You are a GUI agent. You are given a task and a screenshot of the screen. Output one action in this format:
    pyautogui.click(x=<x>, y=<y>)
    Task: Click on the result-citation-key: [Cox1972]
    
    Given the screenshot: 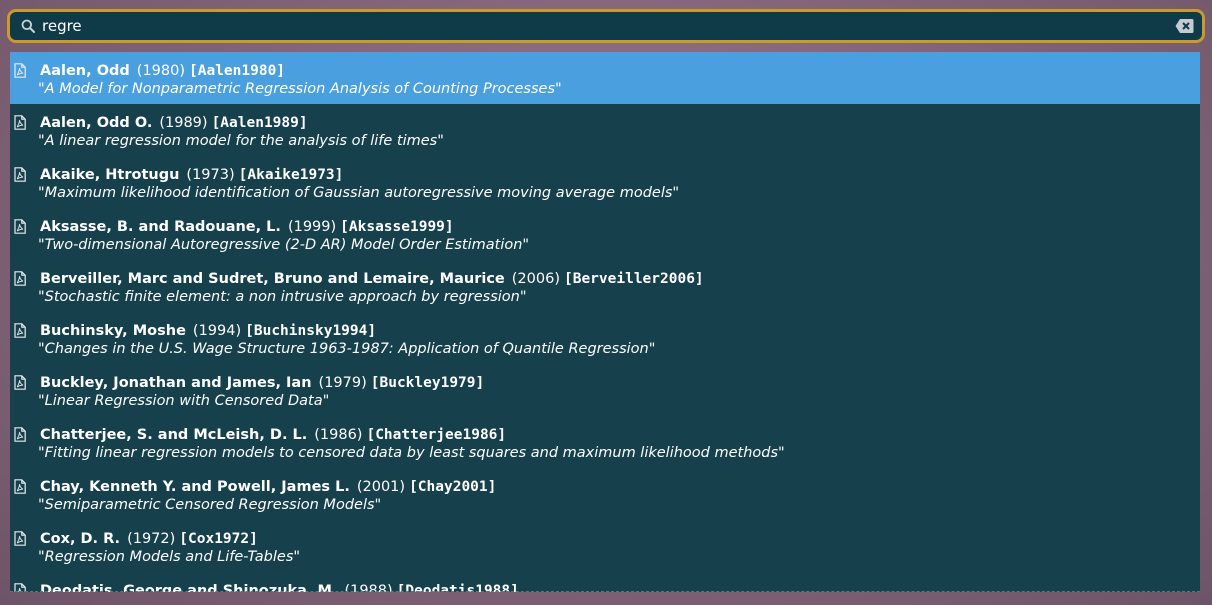 What is the action you would take?
    pyautogui.click(x=218, y=539)
    